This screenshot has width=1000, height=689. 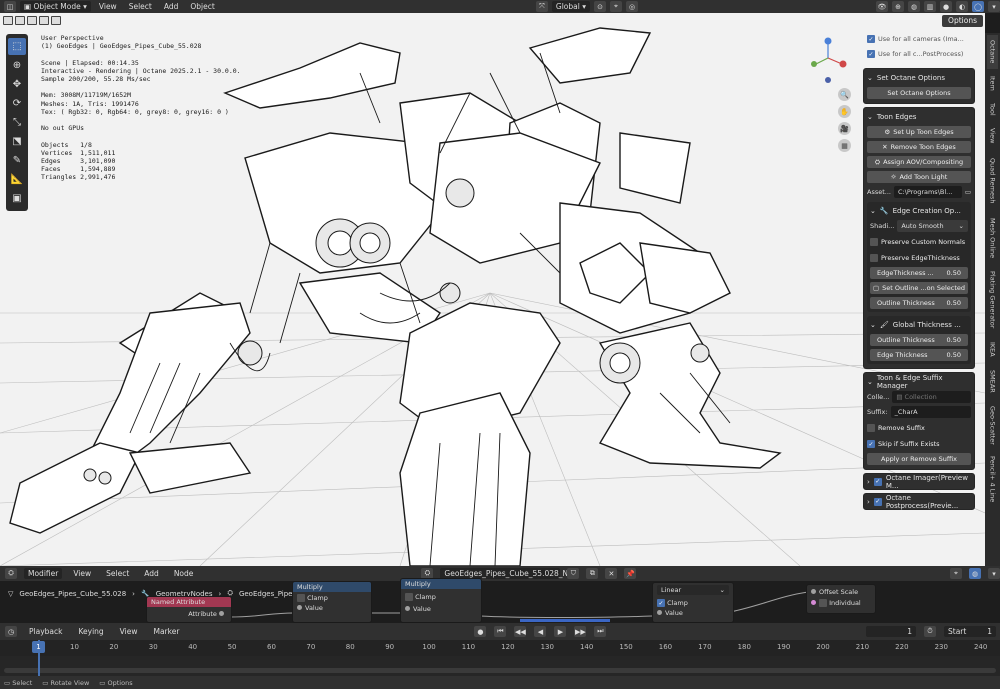 What do you see at coordinates (560, 631) in the screenshot?
I see `play-icon: ▶` at bounding box center [560, 631].